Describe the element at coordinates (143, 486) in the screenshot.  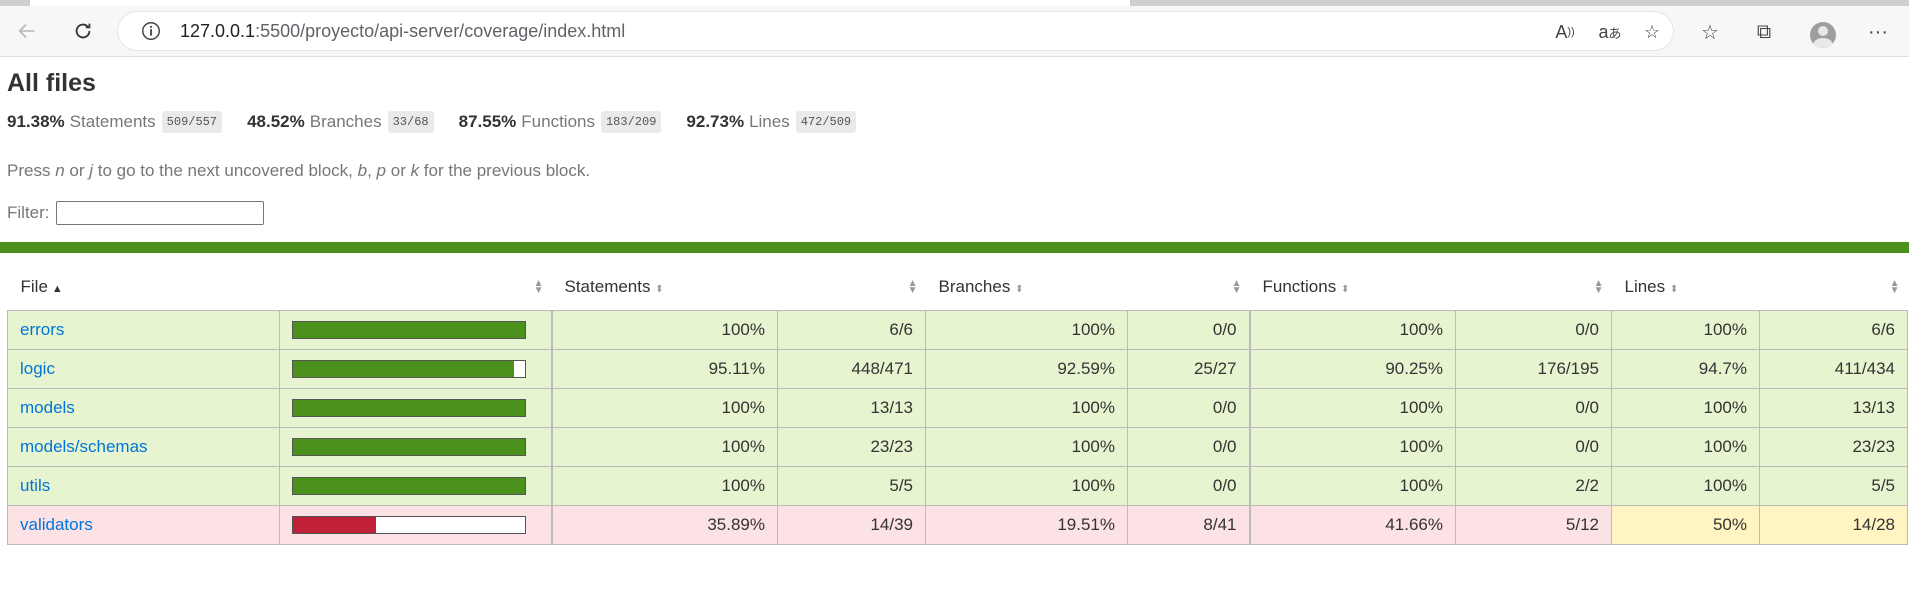
I see `file-cell: utils` at that location.